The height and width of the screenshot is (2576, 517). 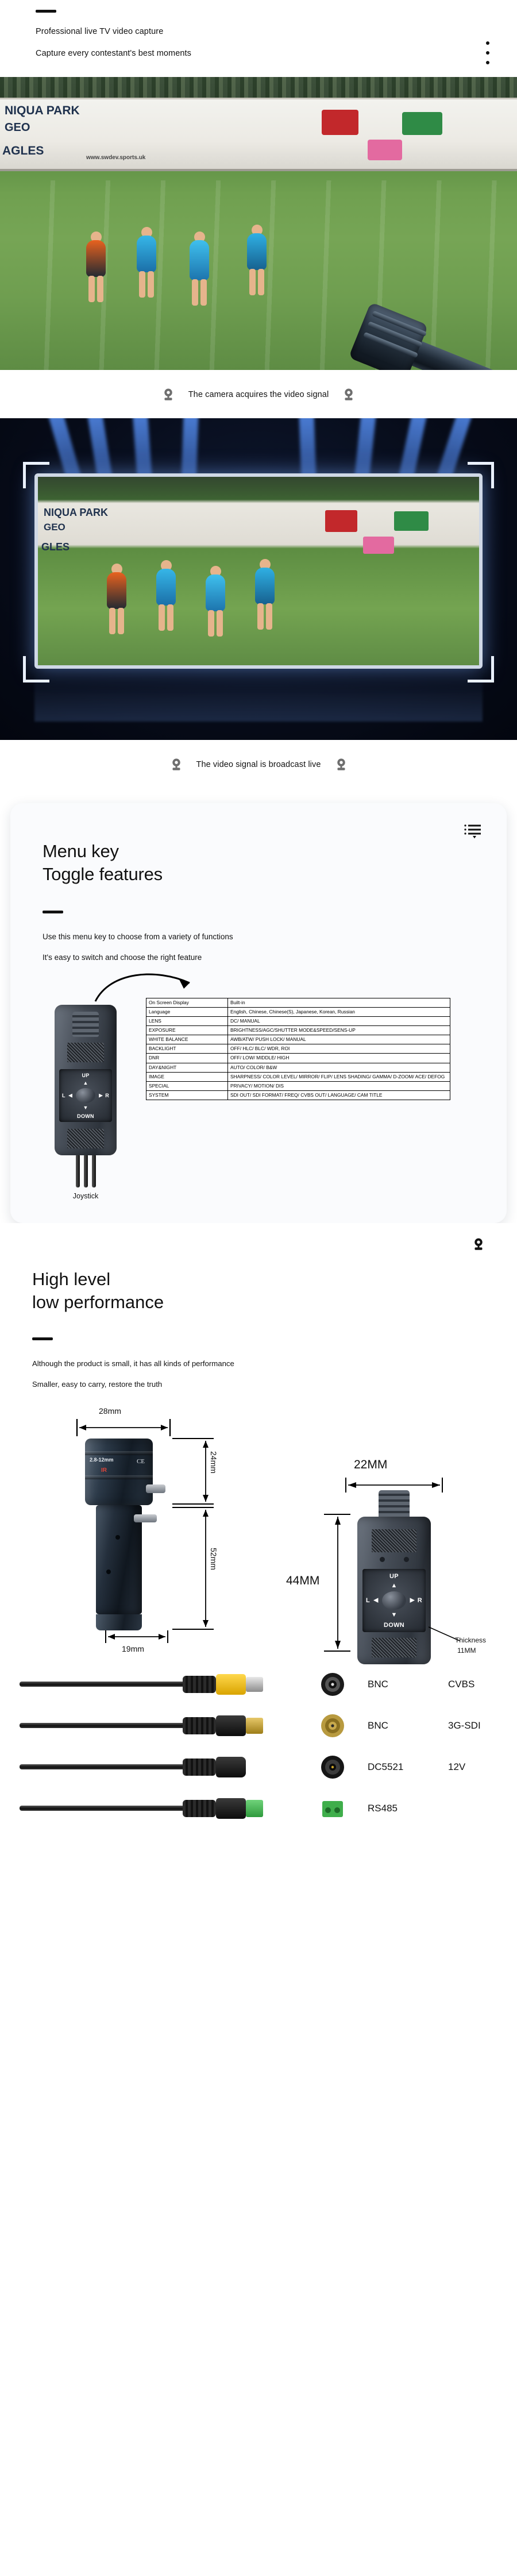 What do you see at coordinates (332, 1808) in the screenshot?
I see `terminal-block-icon` at bounding box center [332, 1808].